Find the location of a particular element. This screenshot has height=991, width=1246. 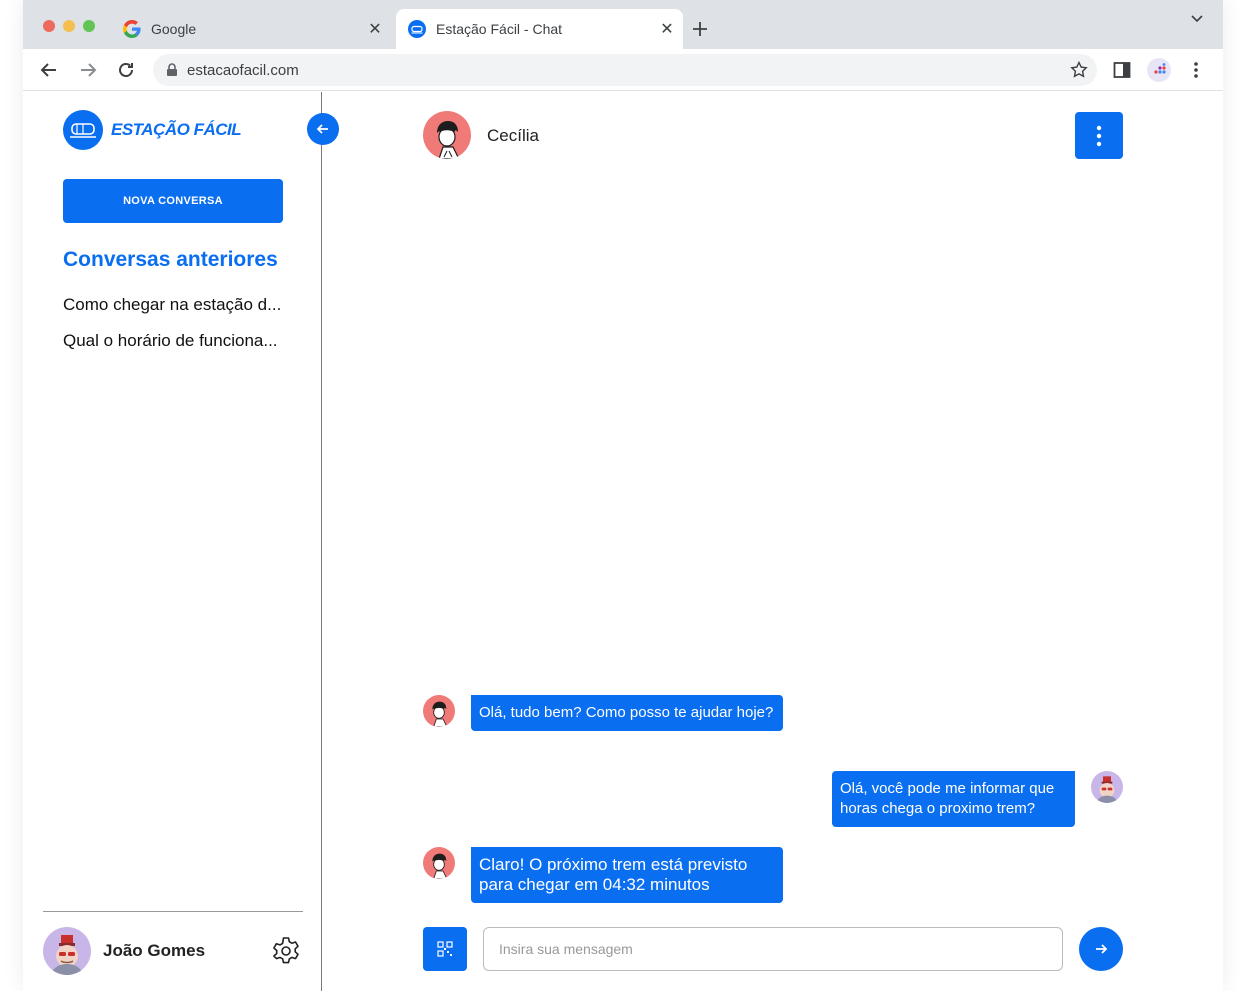

message-input is located at coordinates (773, 949).